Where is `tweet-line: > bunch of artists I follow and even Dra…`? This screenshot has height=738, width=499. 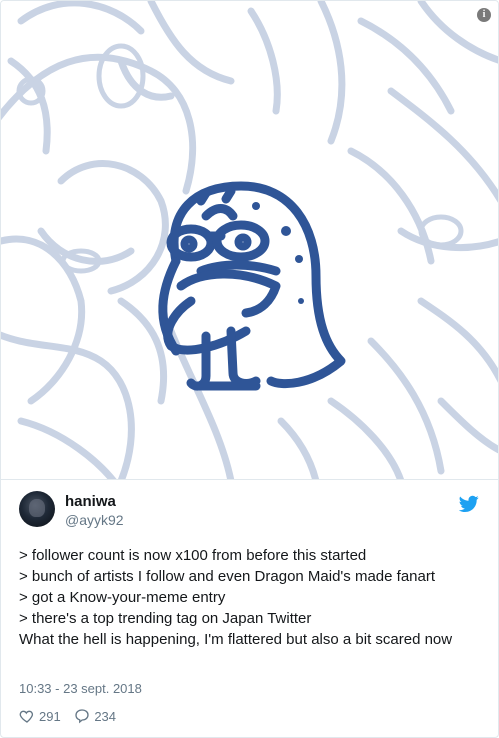
tweet-line: > bunch of artists I follow and even Dra… is located at coordinates (227, 576).